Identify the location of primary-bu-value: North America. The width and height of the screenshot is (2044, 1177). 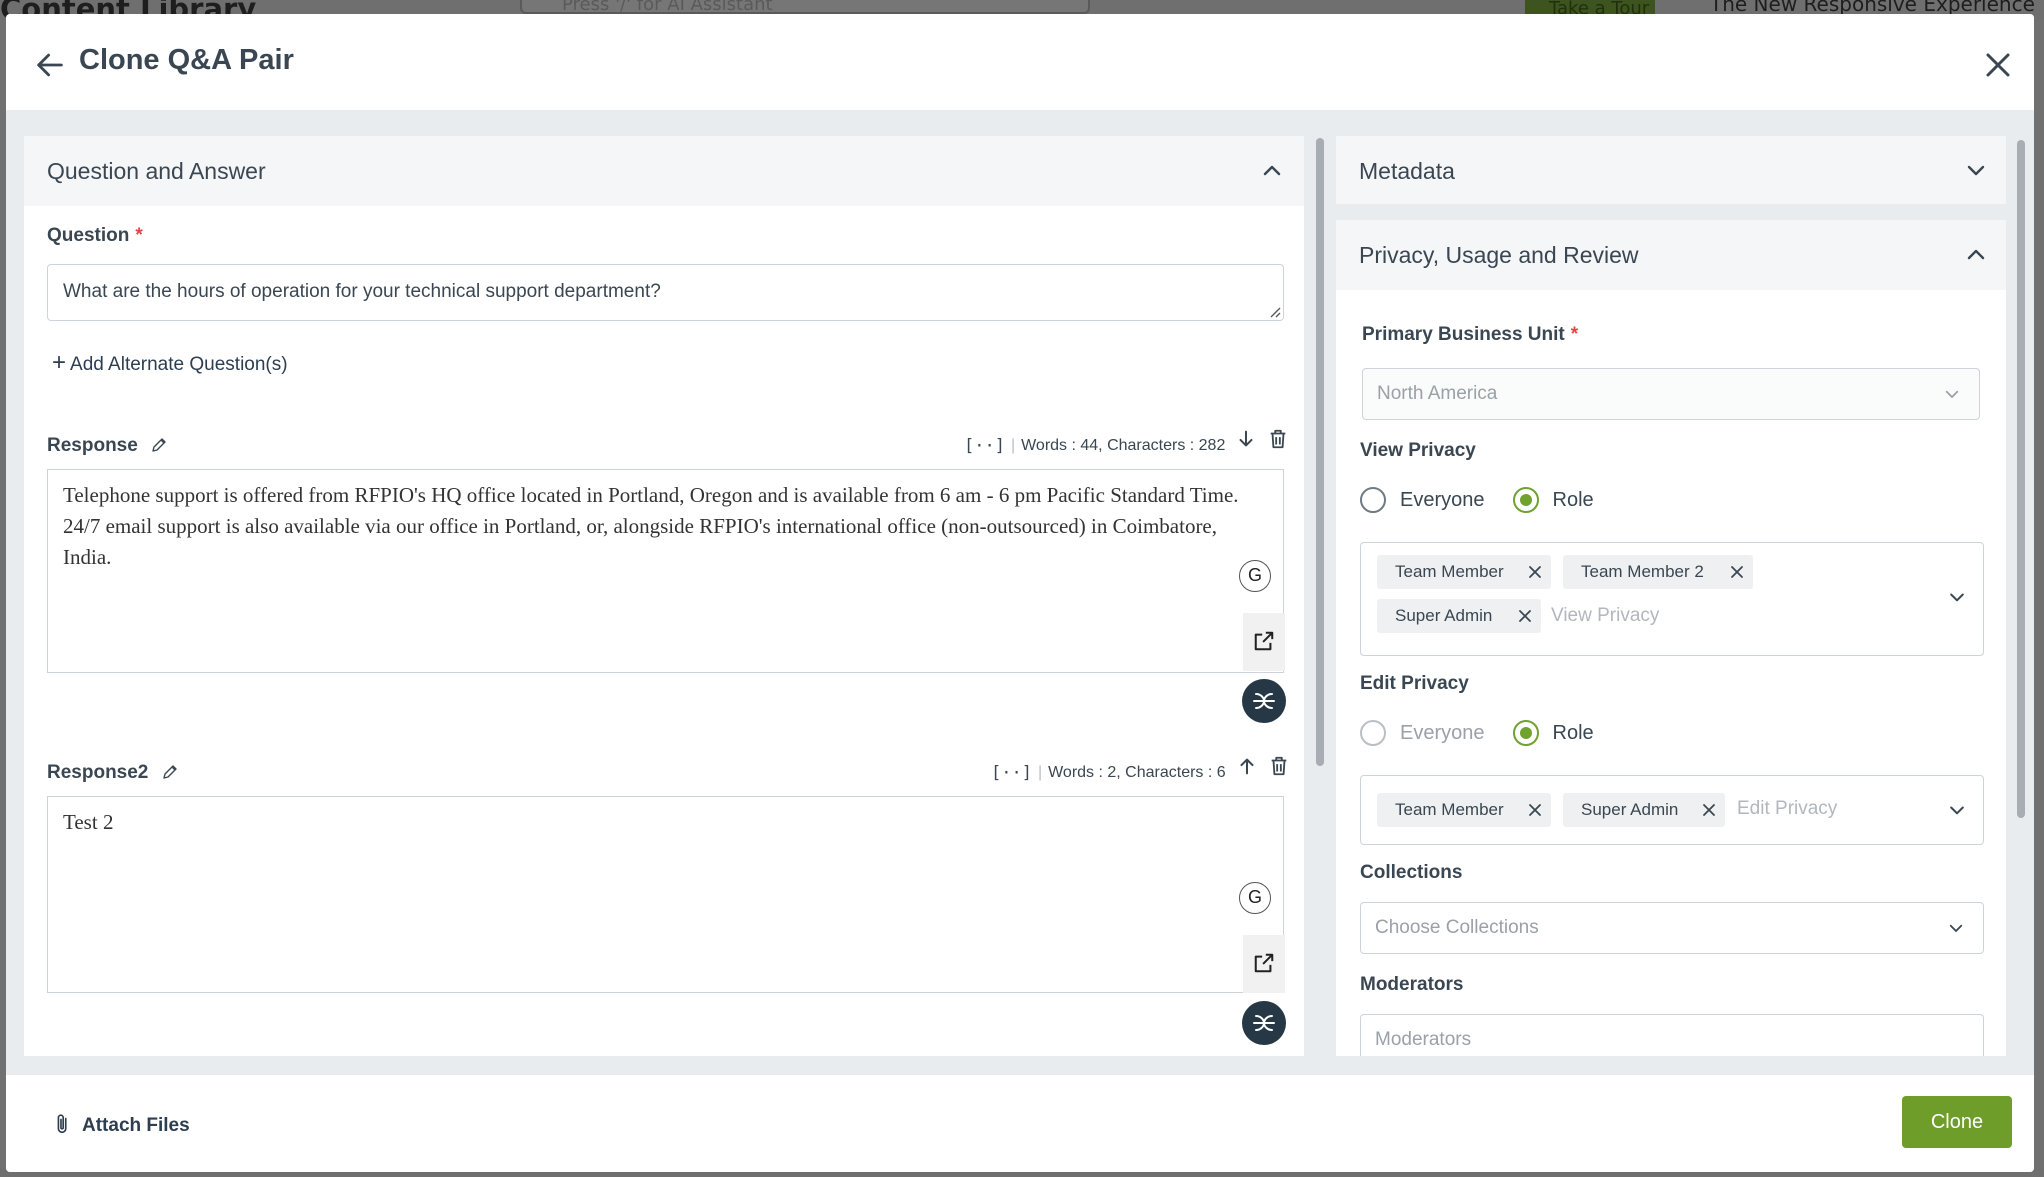
(1437, 393).